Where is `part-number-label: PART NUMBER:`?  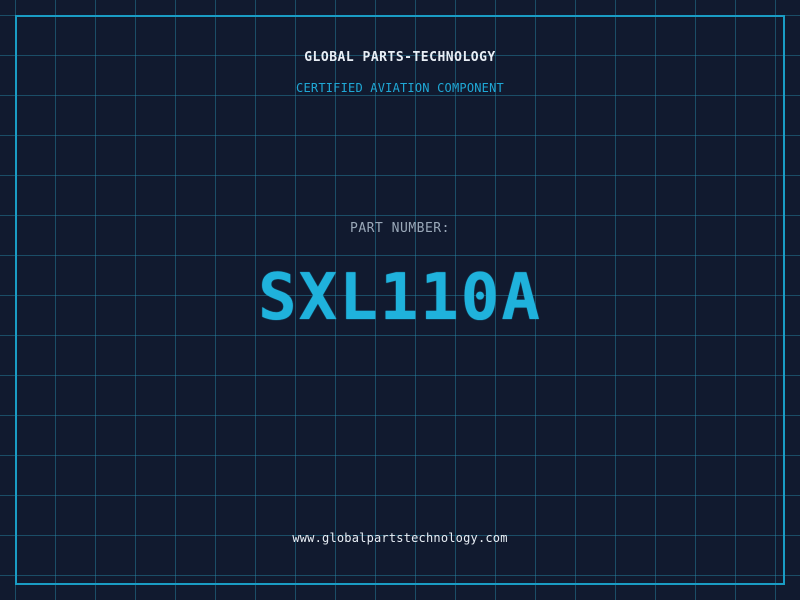
part-number-label: PART NUMBER: is located at coordinates (400, 228).